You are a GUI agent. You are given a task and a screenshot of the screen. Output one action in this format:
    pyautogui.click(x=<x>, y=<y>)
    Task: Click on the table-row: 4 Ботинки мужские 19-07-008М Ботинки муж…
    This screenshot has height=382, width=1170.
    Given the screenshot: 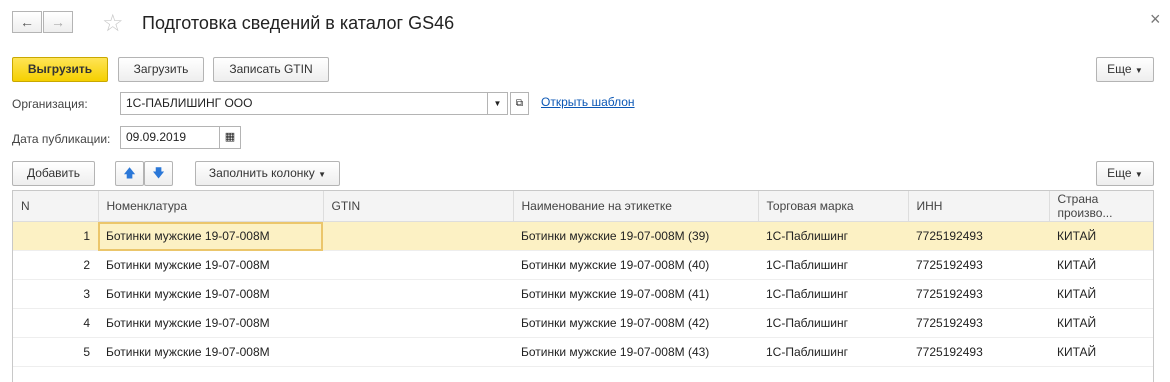 What is the action you would take?
    pyautogui.click(x=583, y=323)
    